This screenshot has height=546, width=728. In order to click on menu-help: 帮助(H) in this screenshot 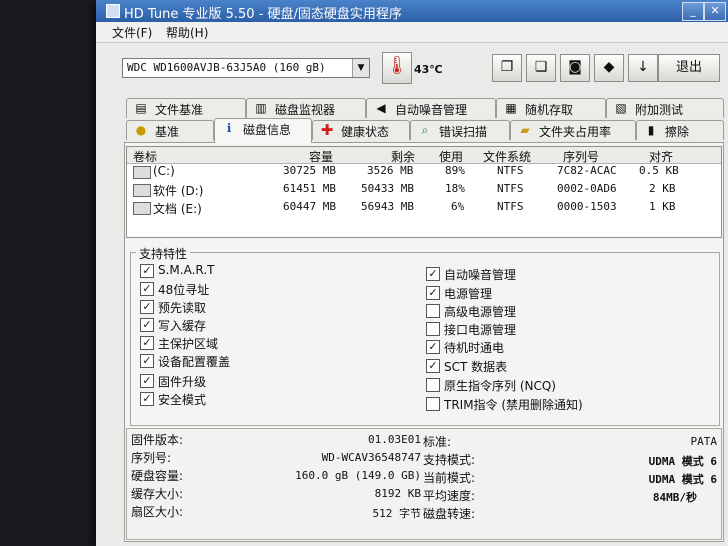, I will do `click(187, 32)`.